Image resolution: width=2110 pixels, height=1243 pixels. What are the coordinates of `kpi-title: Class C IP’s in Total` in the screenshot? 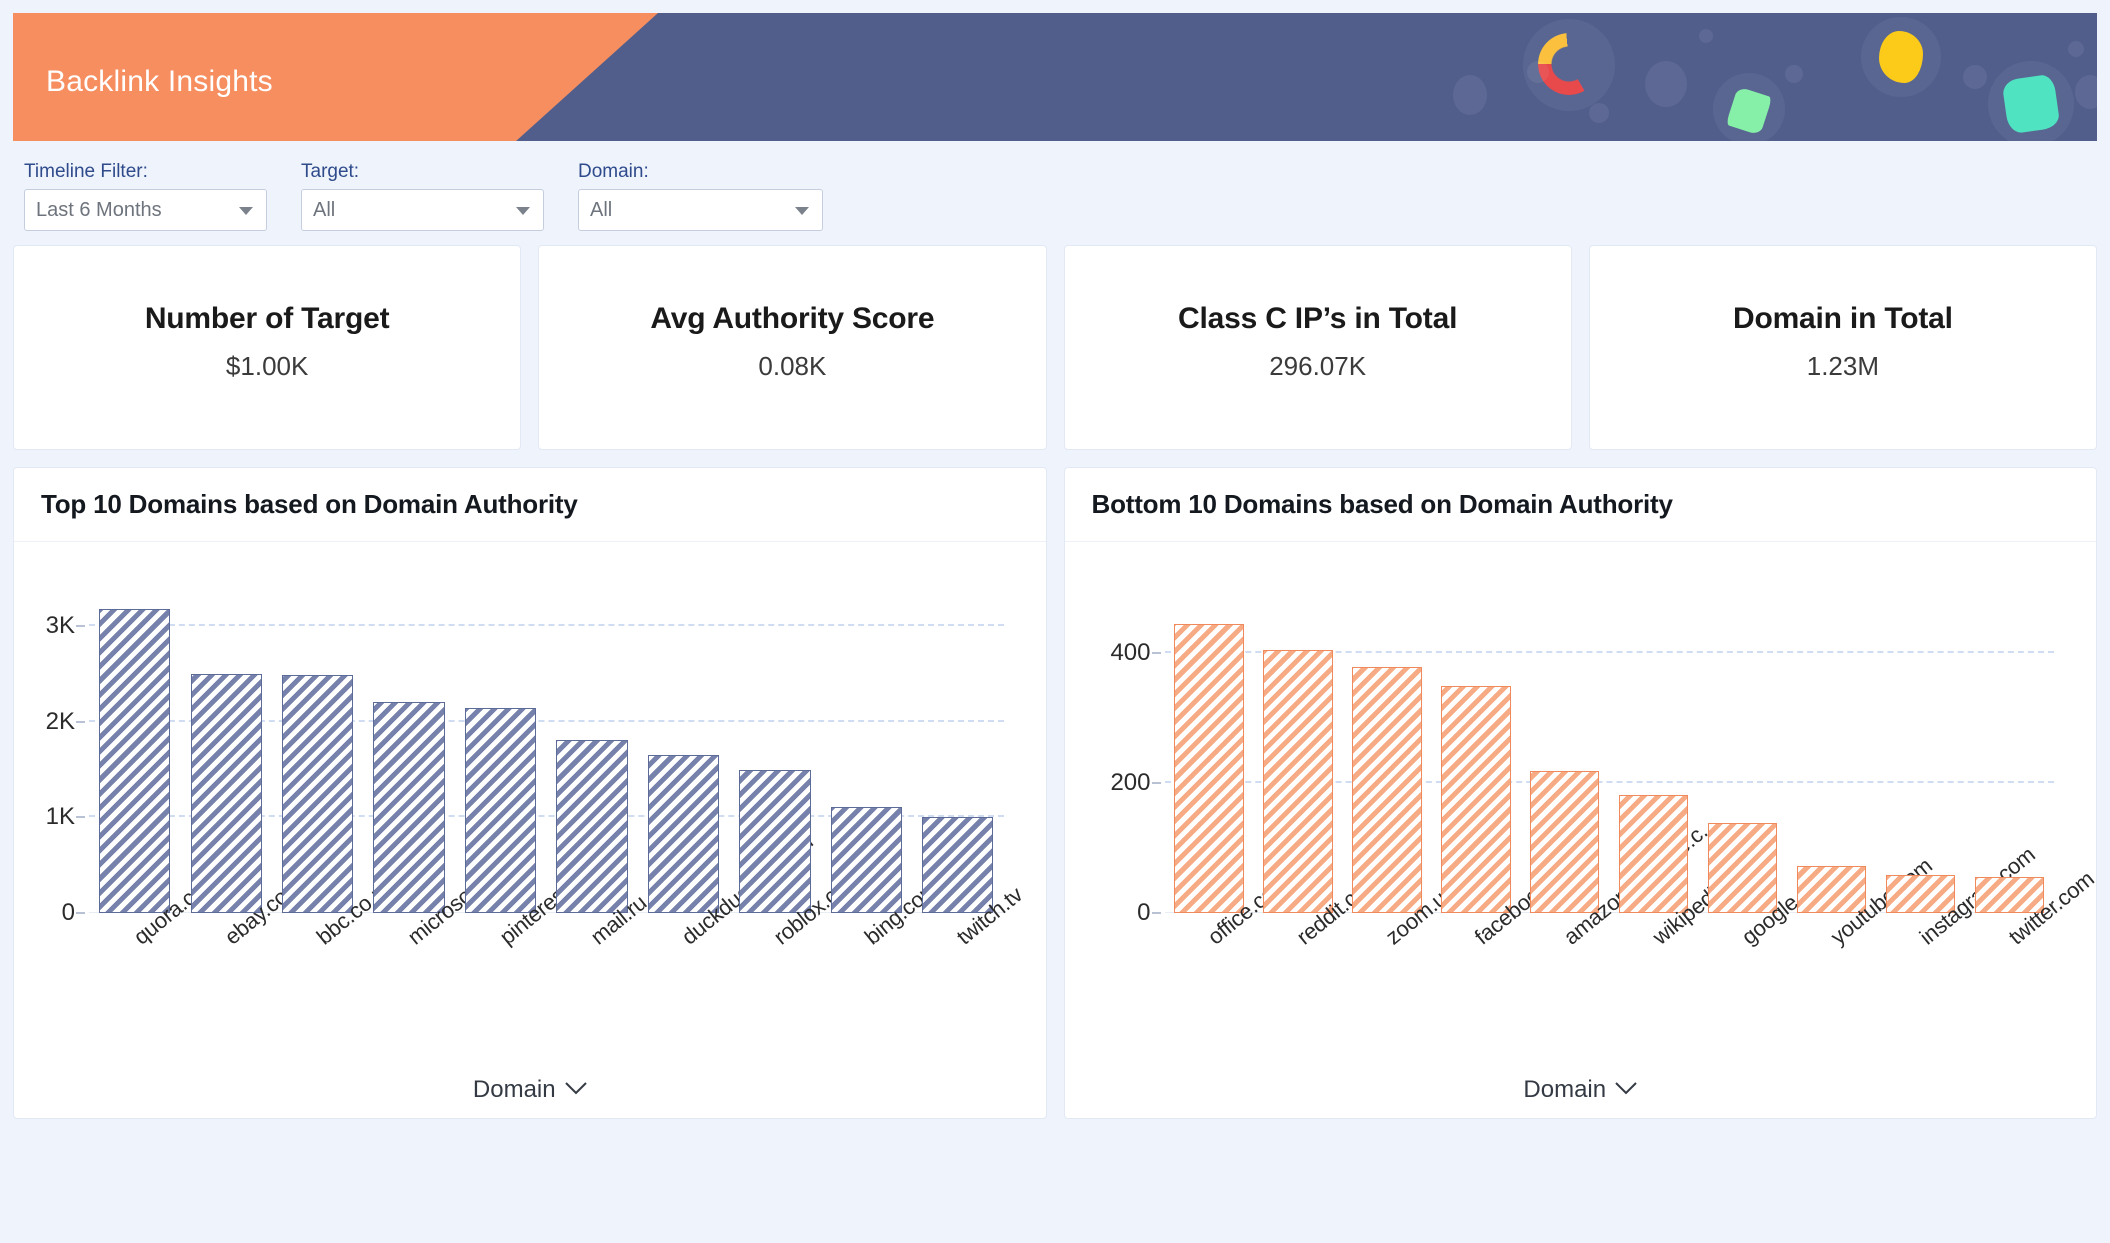 It's located at (1318, 318).